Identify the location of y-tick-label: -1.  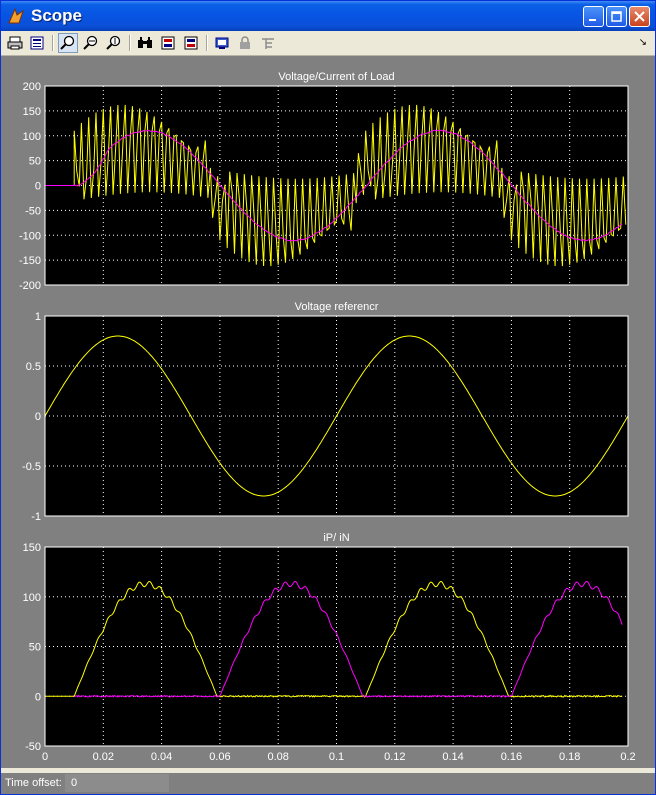
(36, 517).